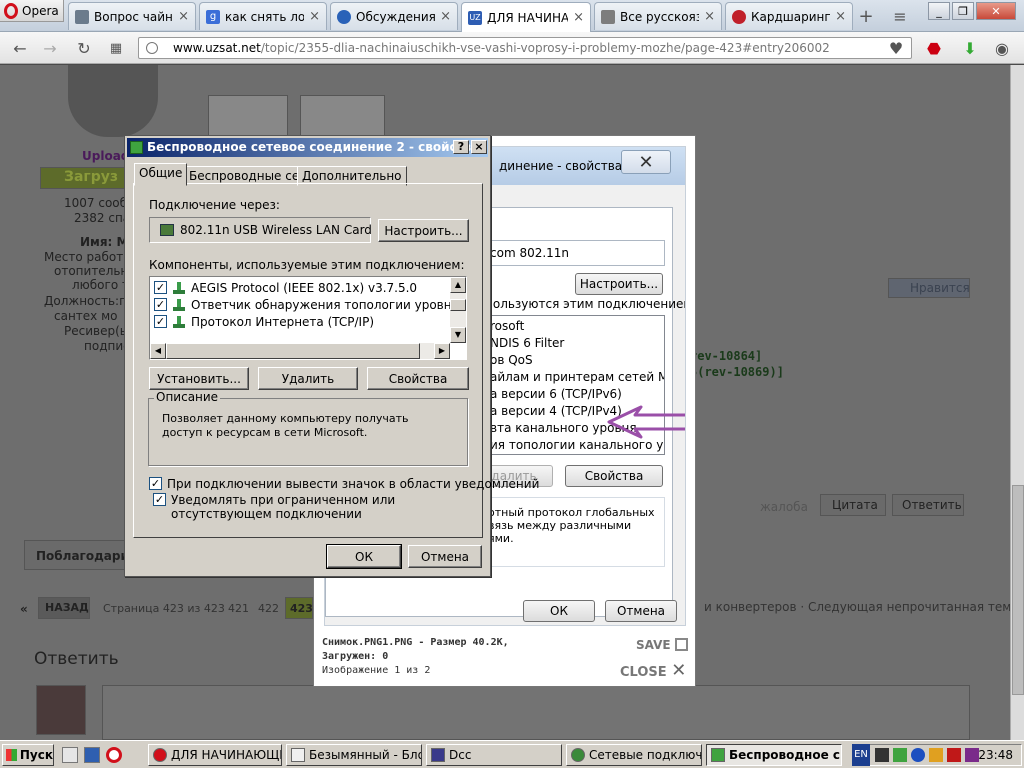 The image size is (1024, 768). Describe the element at coordinates (784, 507) in the screenshot. I see `report-link: жалоба` at that location.